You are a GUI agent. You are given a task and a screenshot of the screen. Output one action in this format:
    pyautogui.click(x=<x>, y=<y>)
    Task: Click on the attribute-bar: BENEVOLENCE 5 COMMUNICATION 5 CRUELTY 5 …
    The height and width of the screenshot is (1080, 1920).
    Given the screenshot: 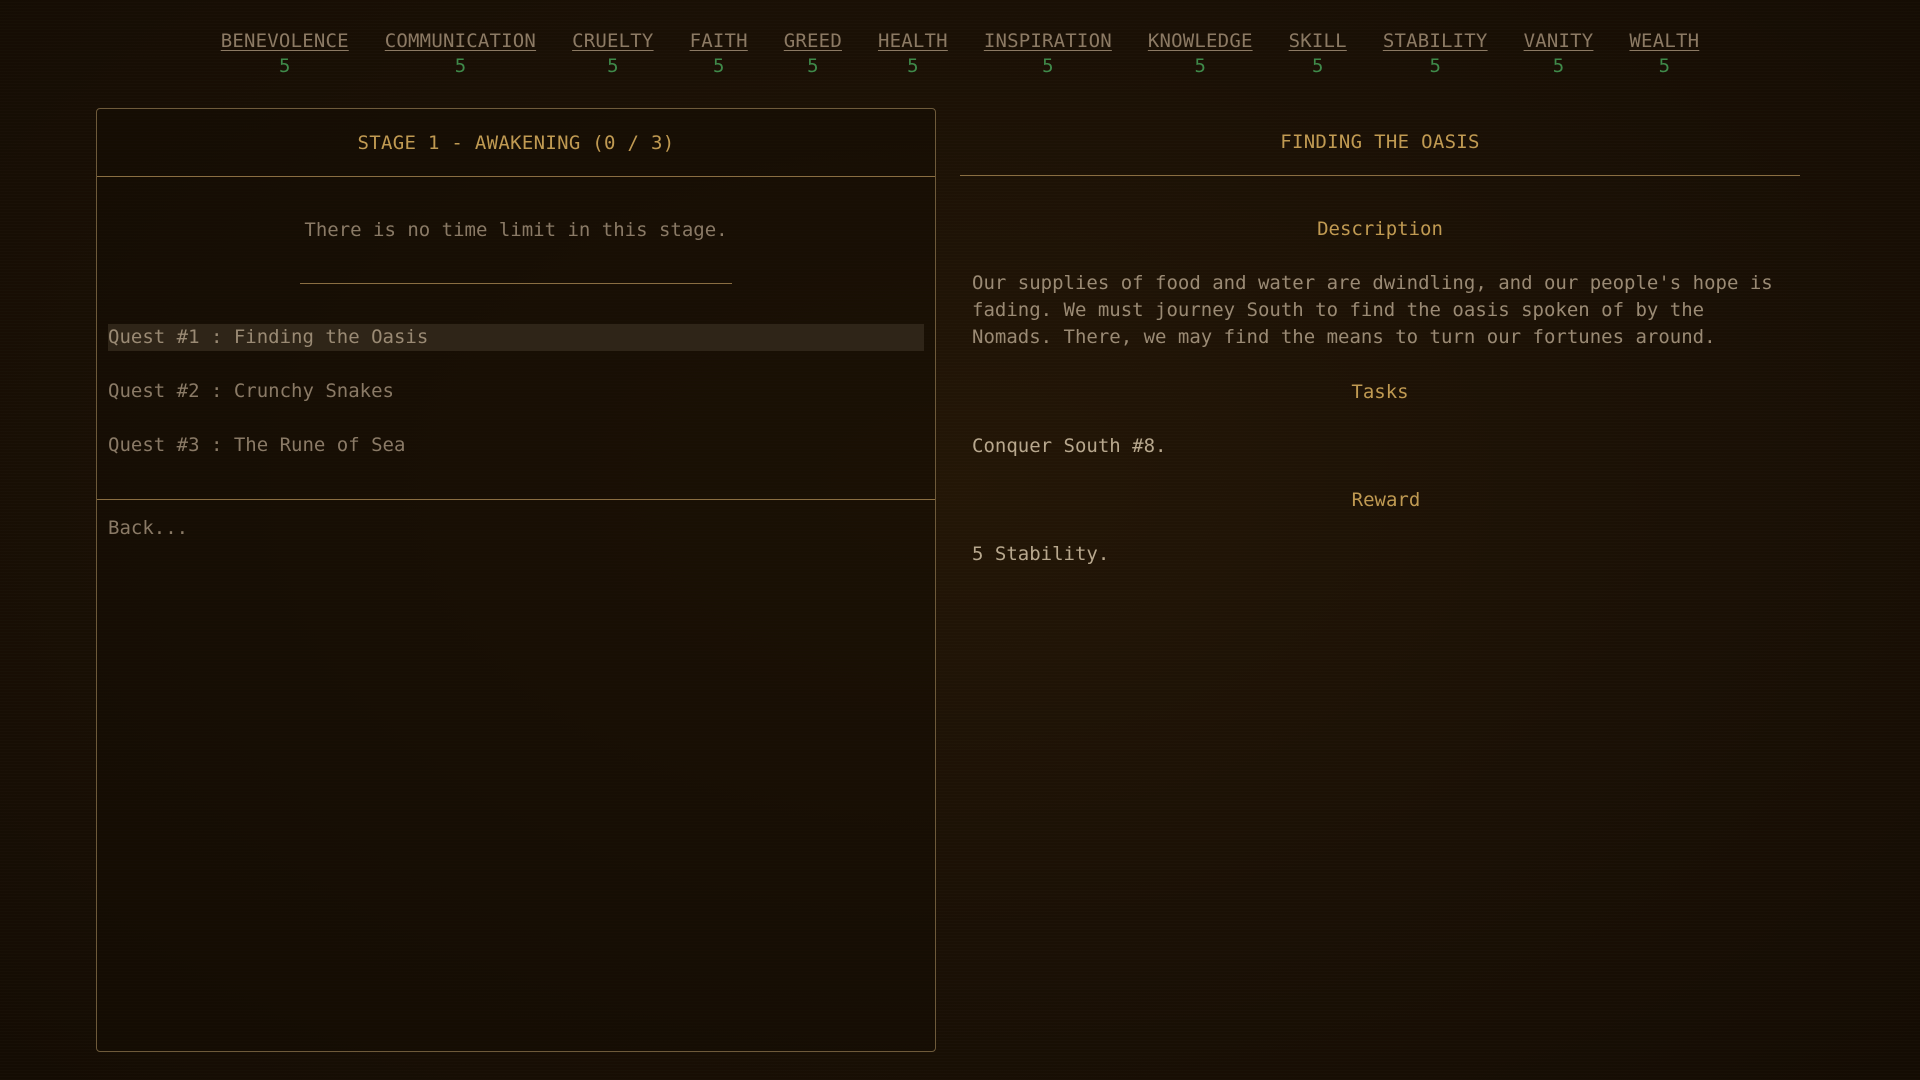 What is the action you would take?
    pyautogui.click(x=960, y=53)
    